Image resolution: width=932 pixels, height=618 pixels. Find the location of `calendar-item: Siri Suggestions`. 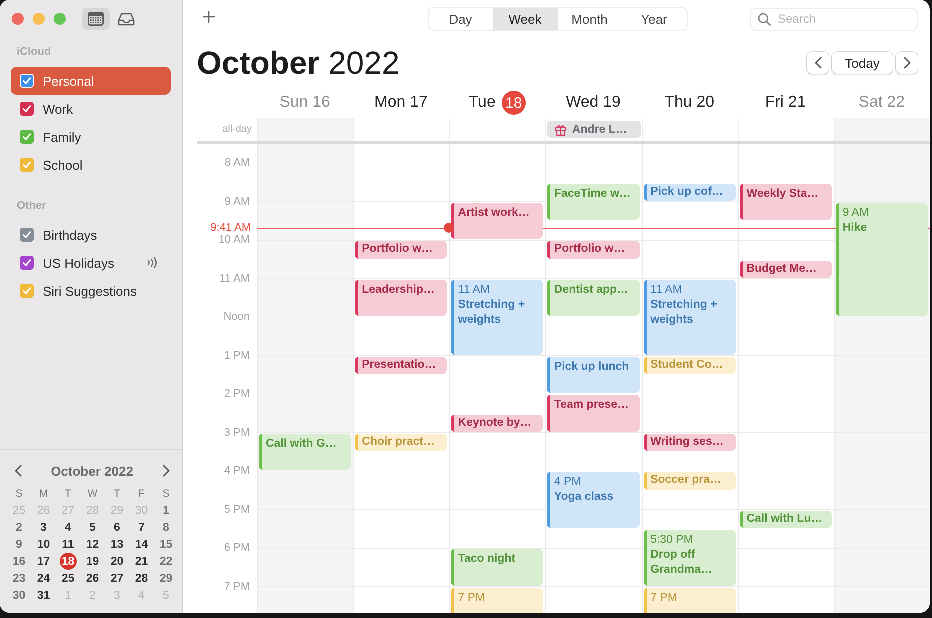

calendar-item: Siri Suggestions is located at coordinates (91, 291).